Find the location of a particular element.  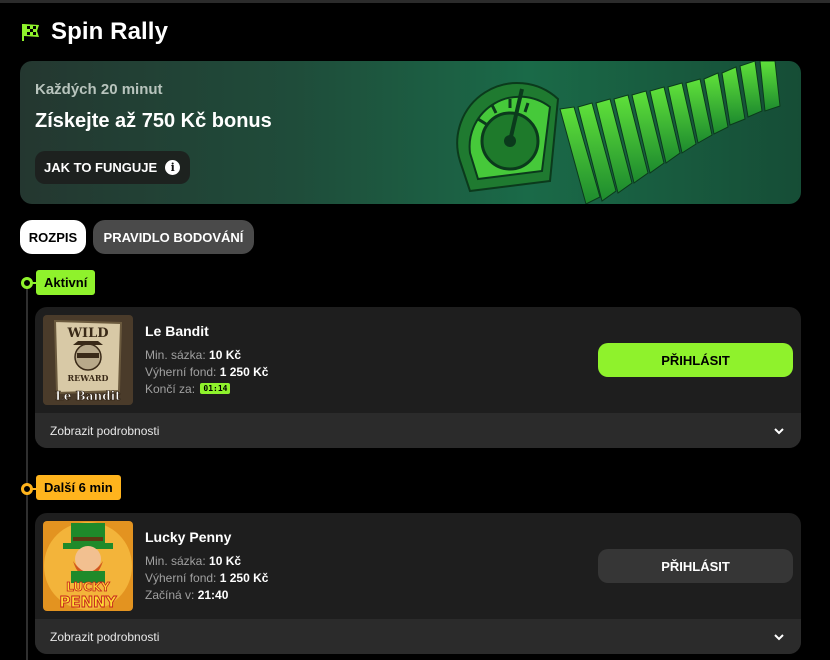

status-badge-active: Aktivní is located at coordinates (66, 282).